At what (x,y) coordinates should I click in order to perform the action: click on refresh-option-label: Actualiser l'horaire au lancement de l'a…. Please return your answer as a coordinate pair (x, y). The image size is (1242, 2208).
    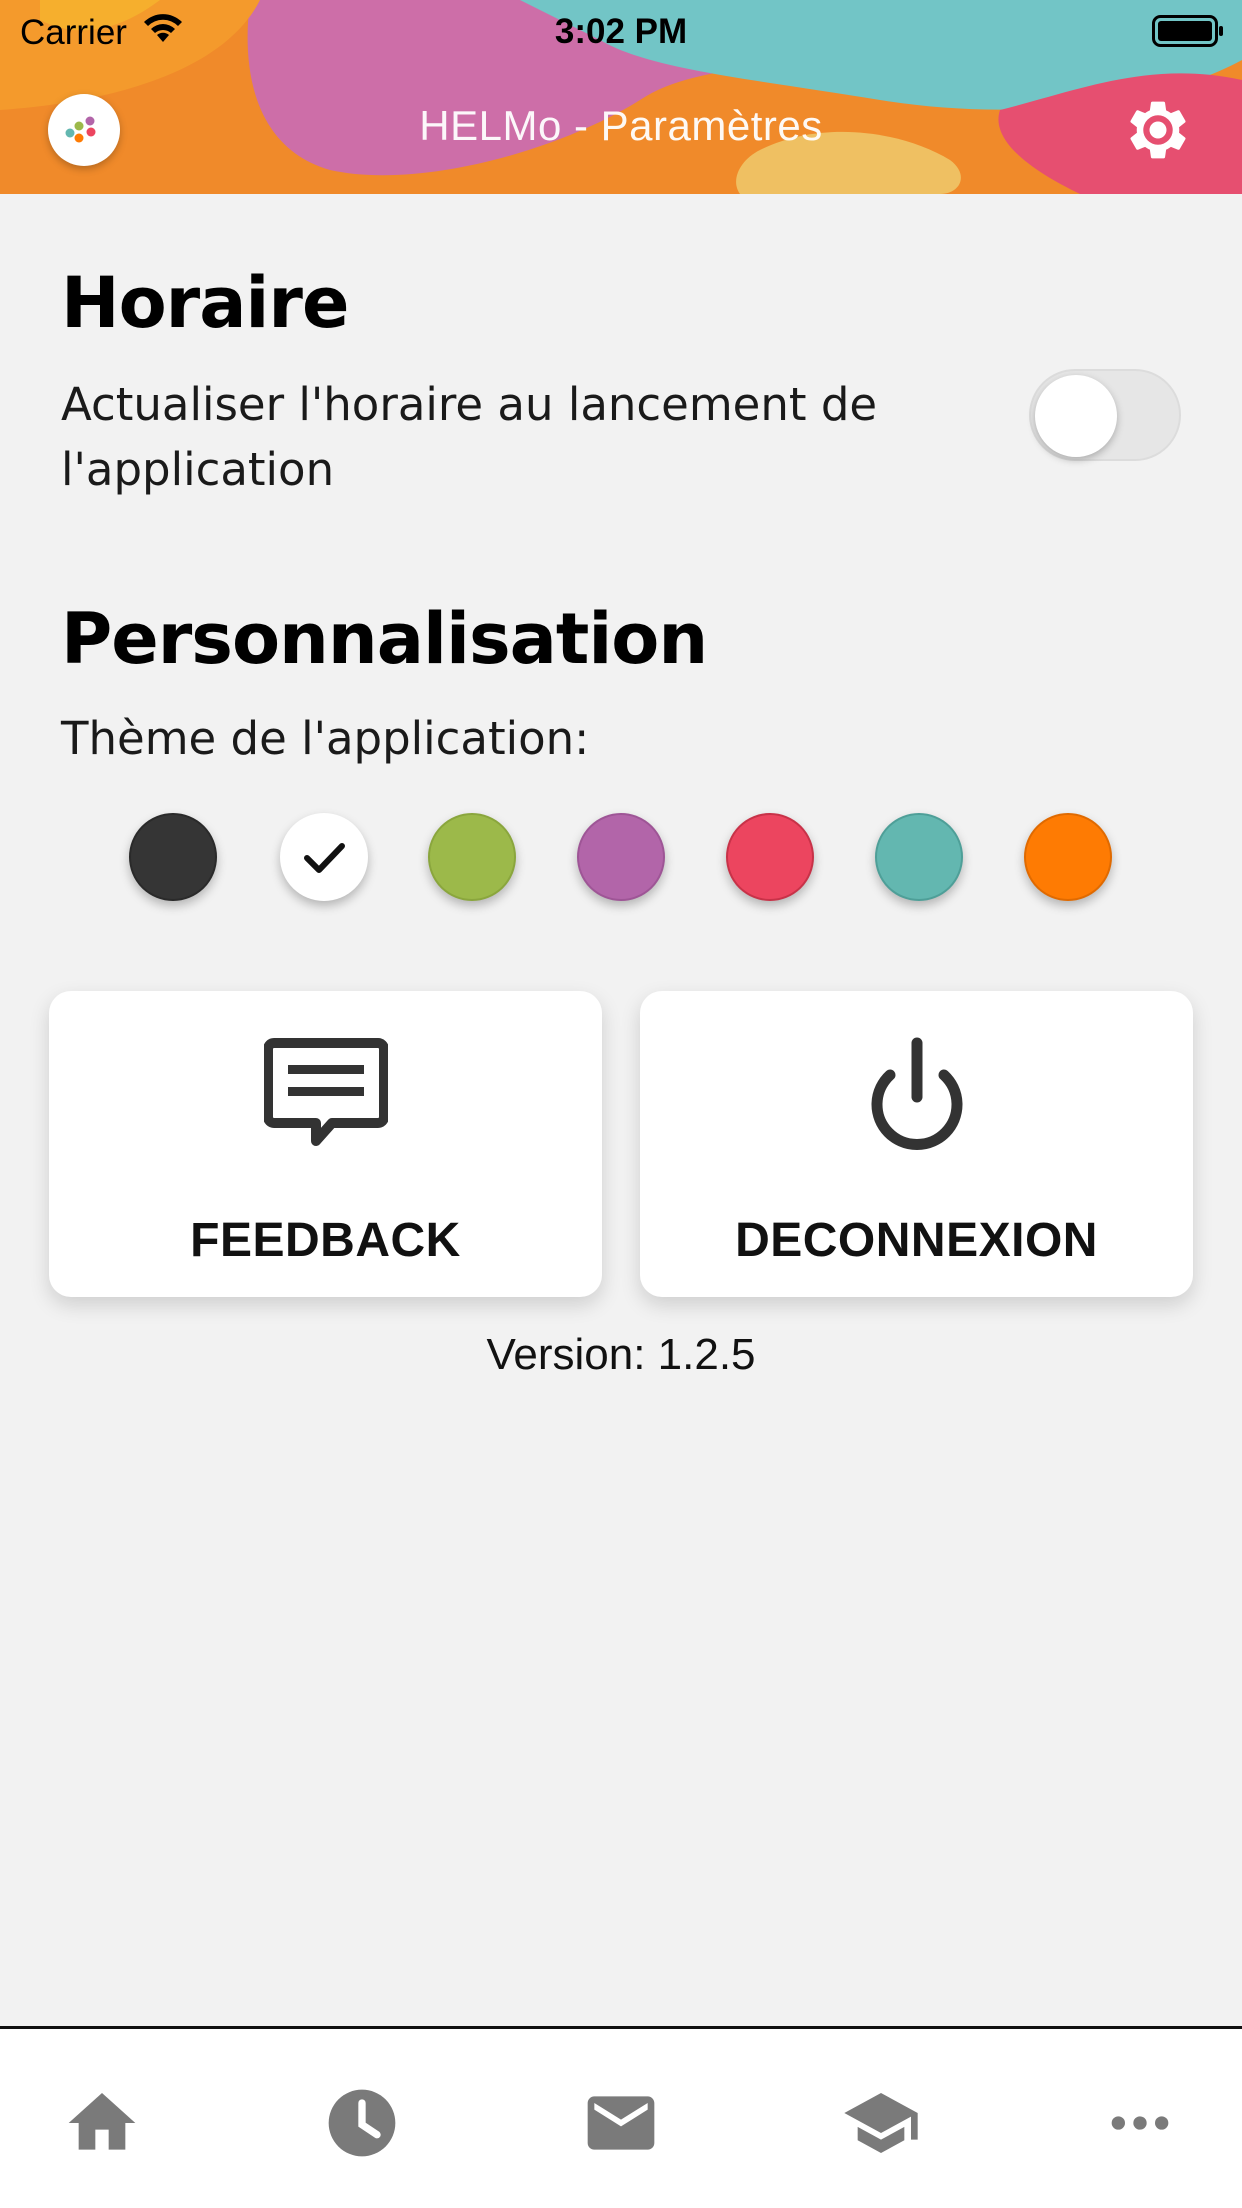
    Looking at the image, I should click on (469, 437).